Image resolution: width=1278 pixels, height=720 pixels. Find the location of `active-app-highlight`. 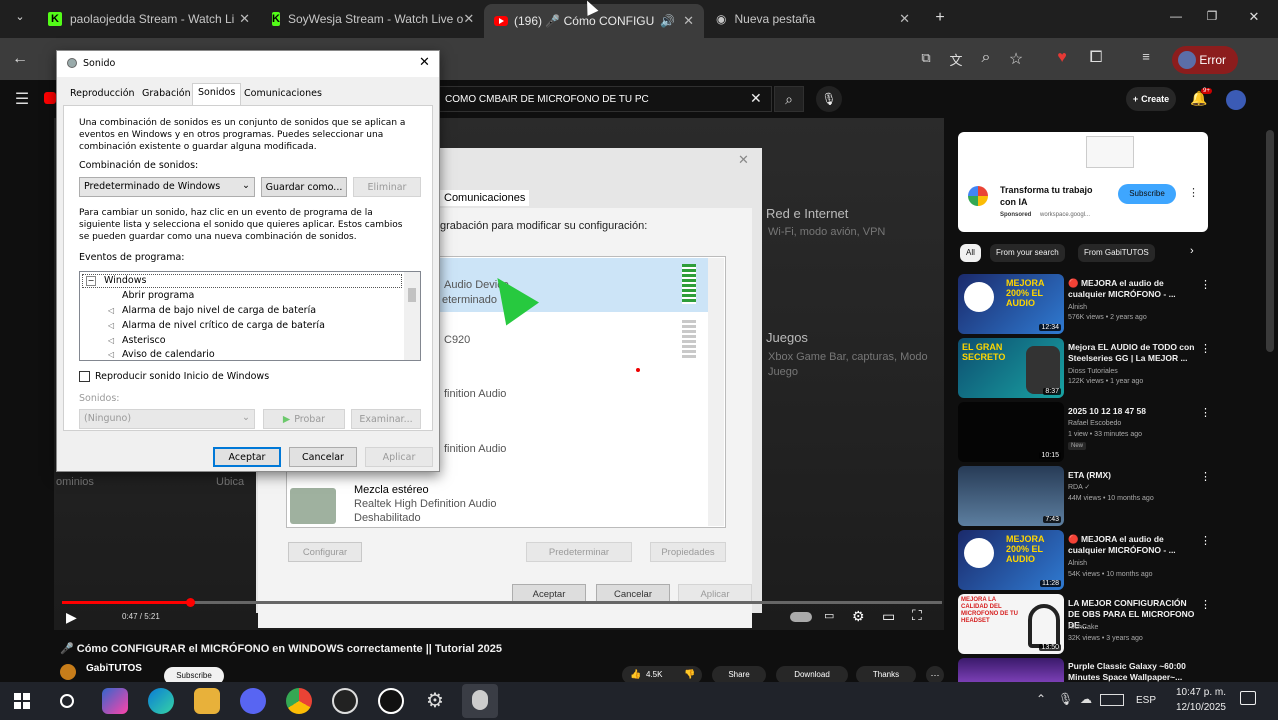

active-app-highlight is located at coordinates (480, 701).